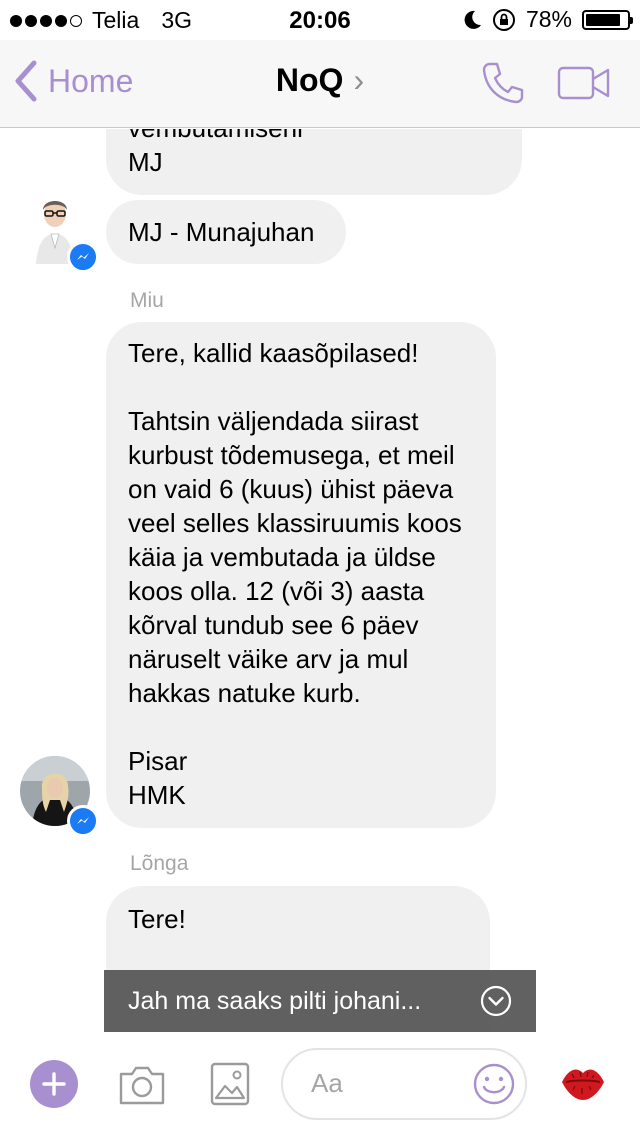 The height and width of the screenshot is (1136, 640). Describe the element at coordinates (276, 591) in the screenshot. I see `message-line: koos olla. 12 (või 3) aasta` at that location.